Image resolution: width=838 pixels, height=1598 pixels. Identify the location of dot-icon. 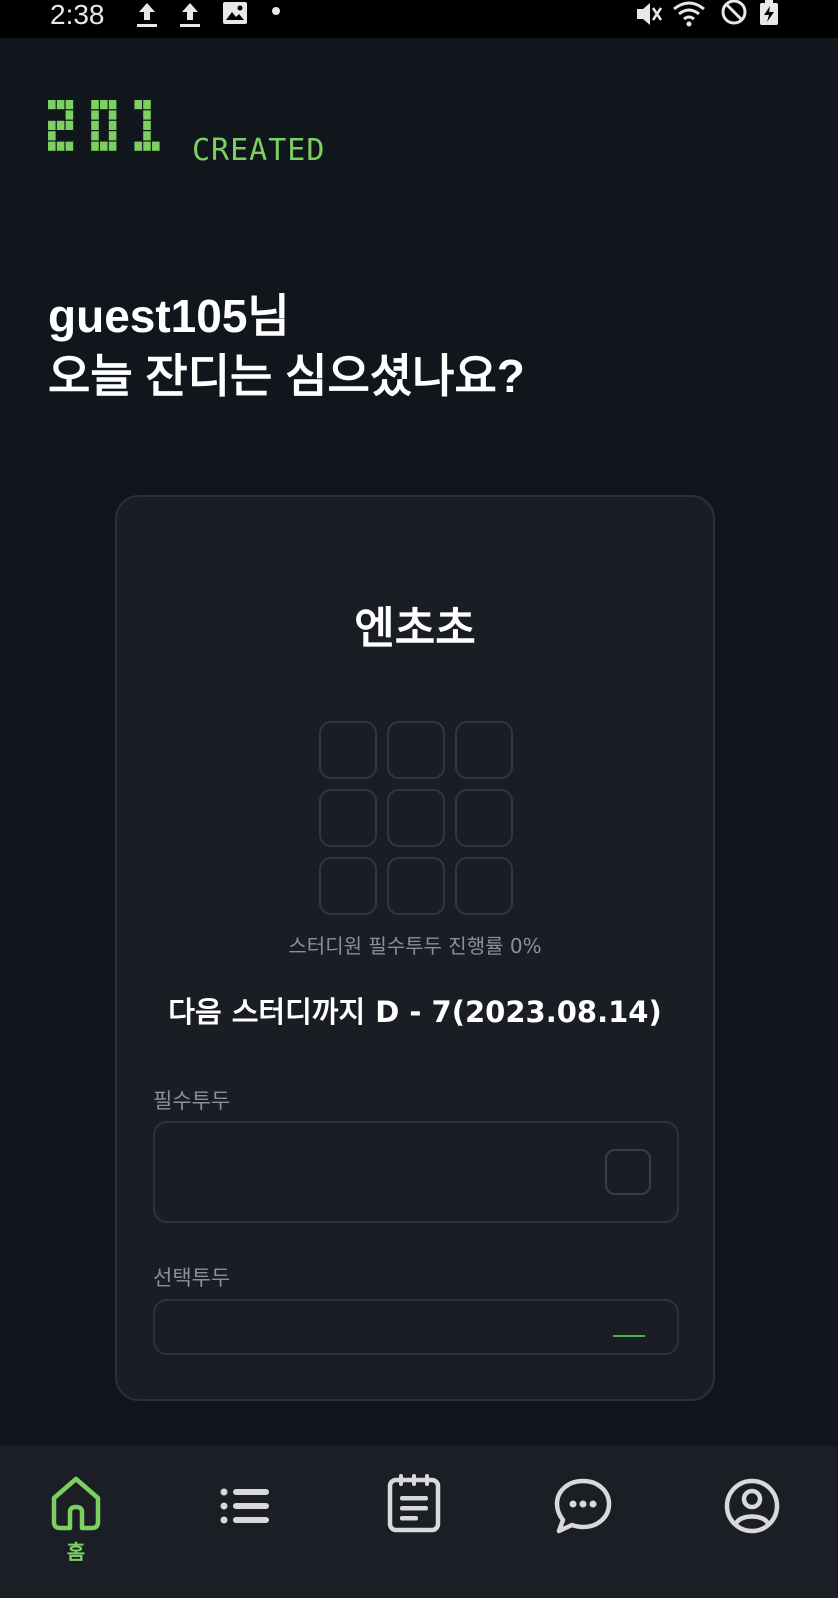
(276, 11).